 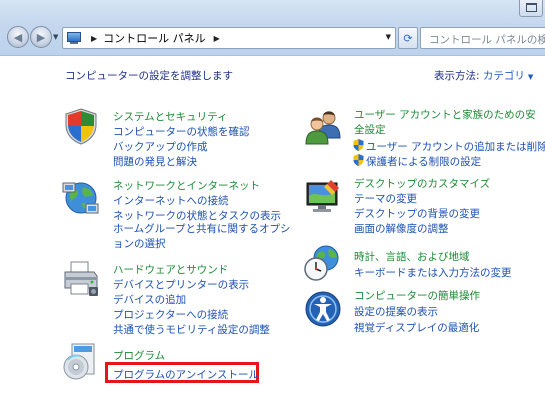 I want to click on back-arrow-icon: ◀, so click(x=18, y=37).